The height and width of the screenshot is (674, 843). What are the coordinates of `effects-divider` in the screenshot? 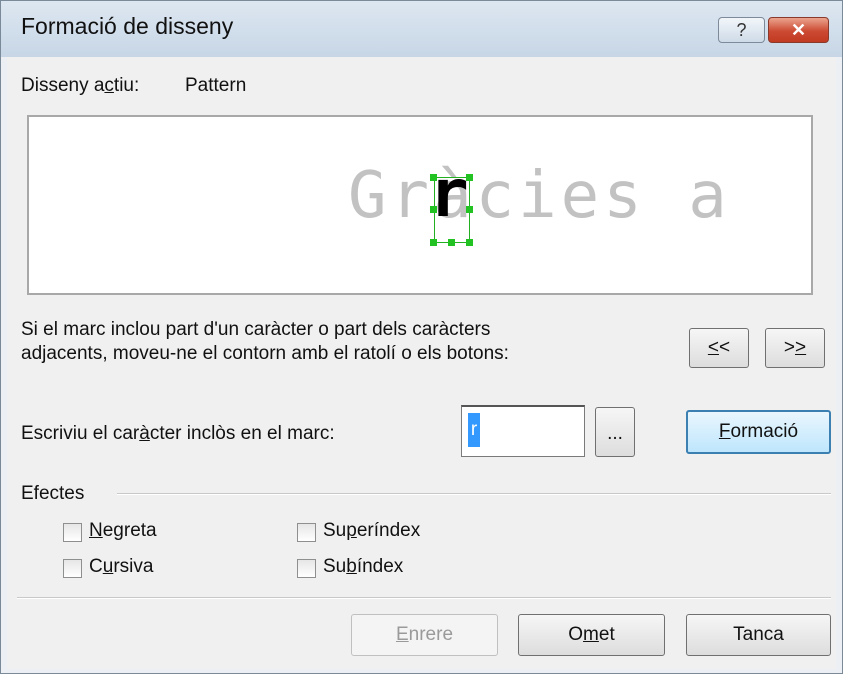 It's located at (474, 494).